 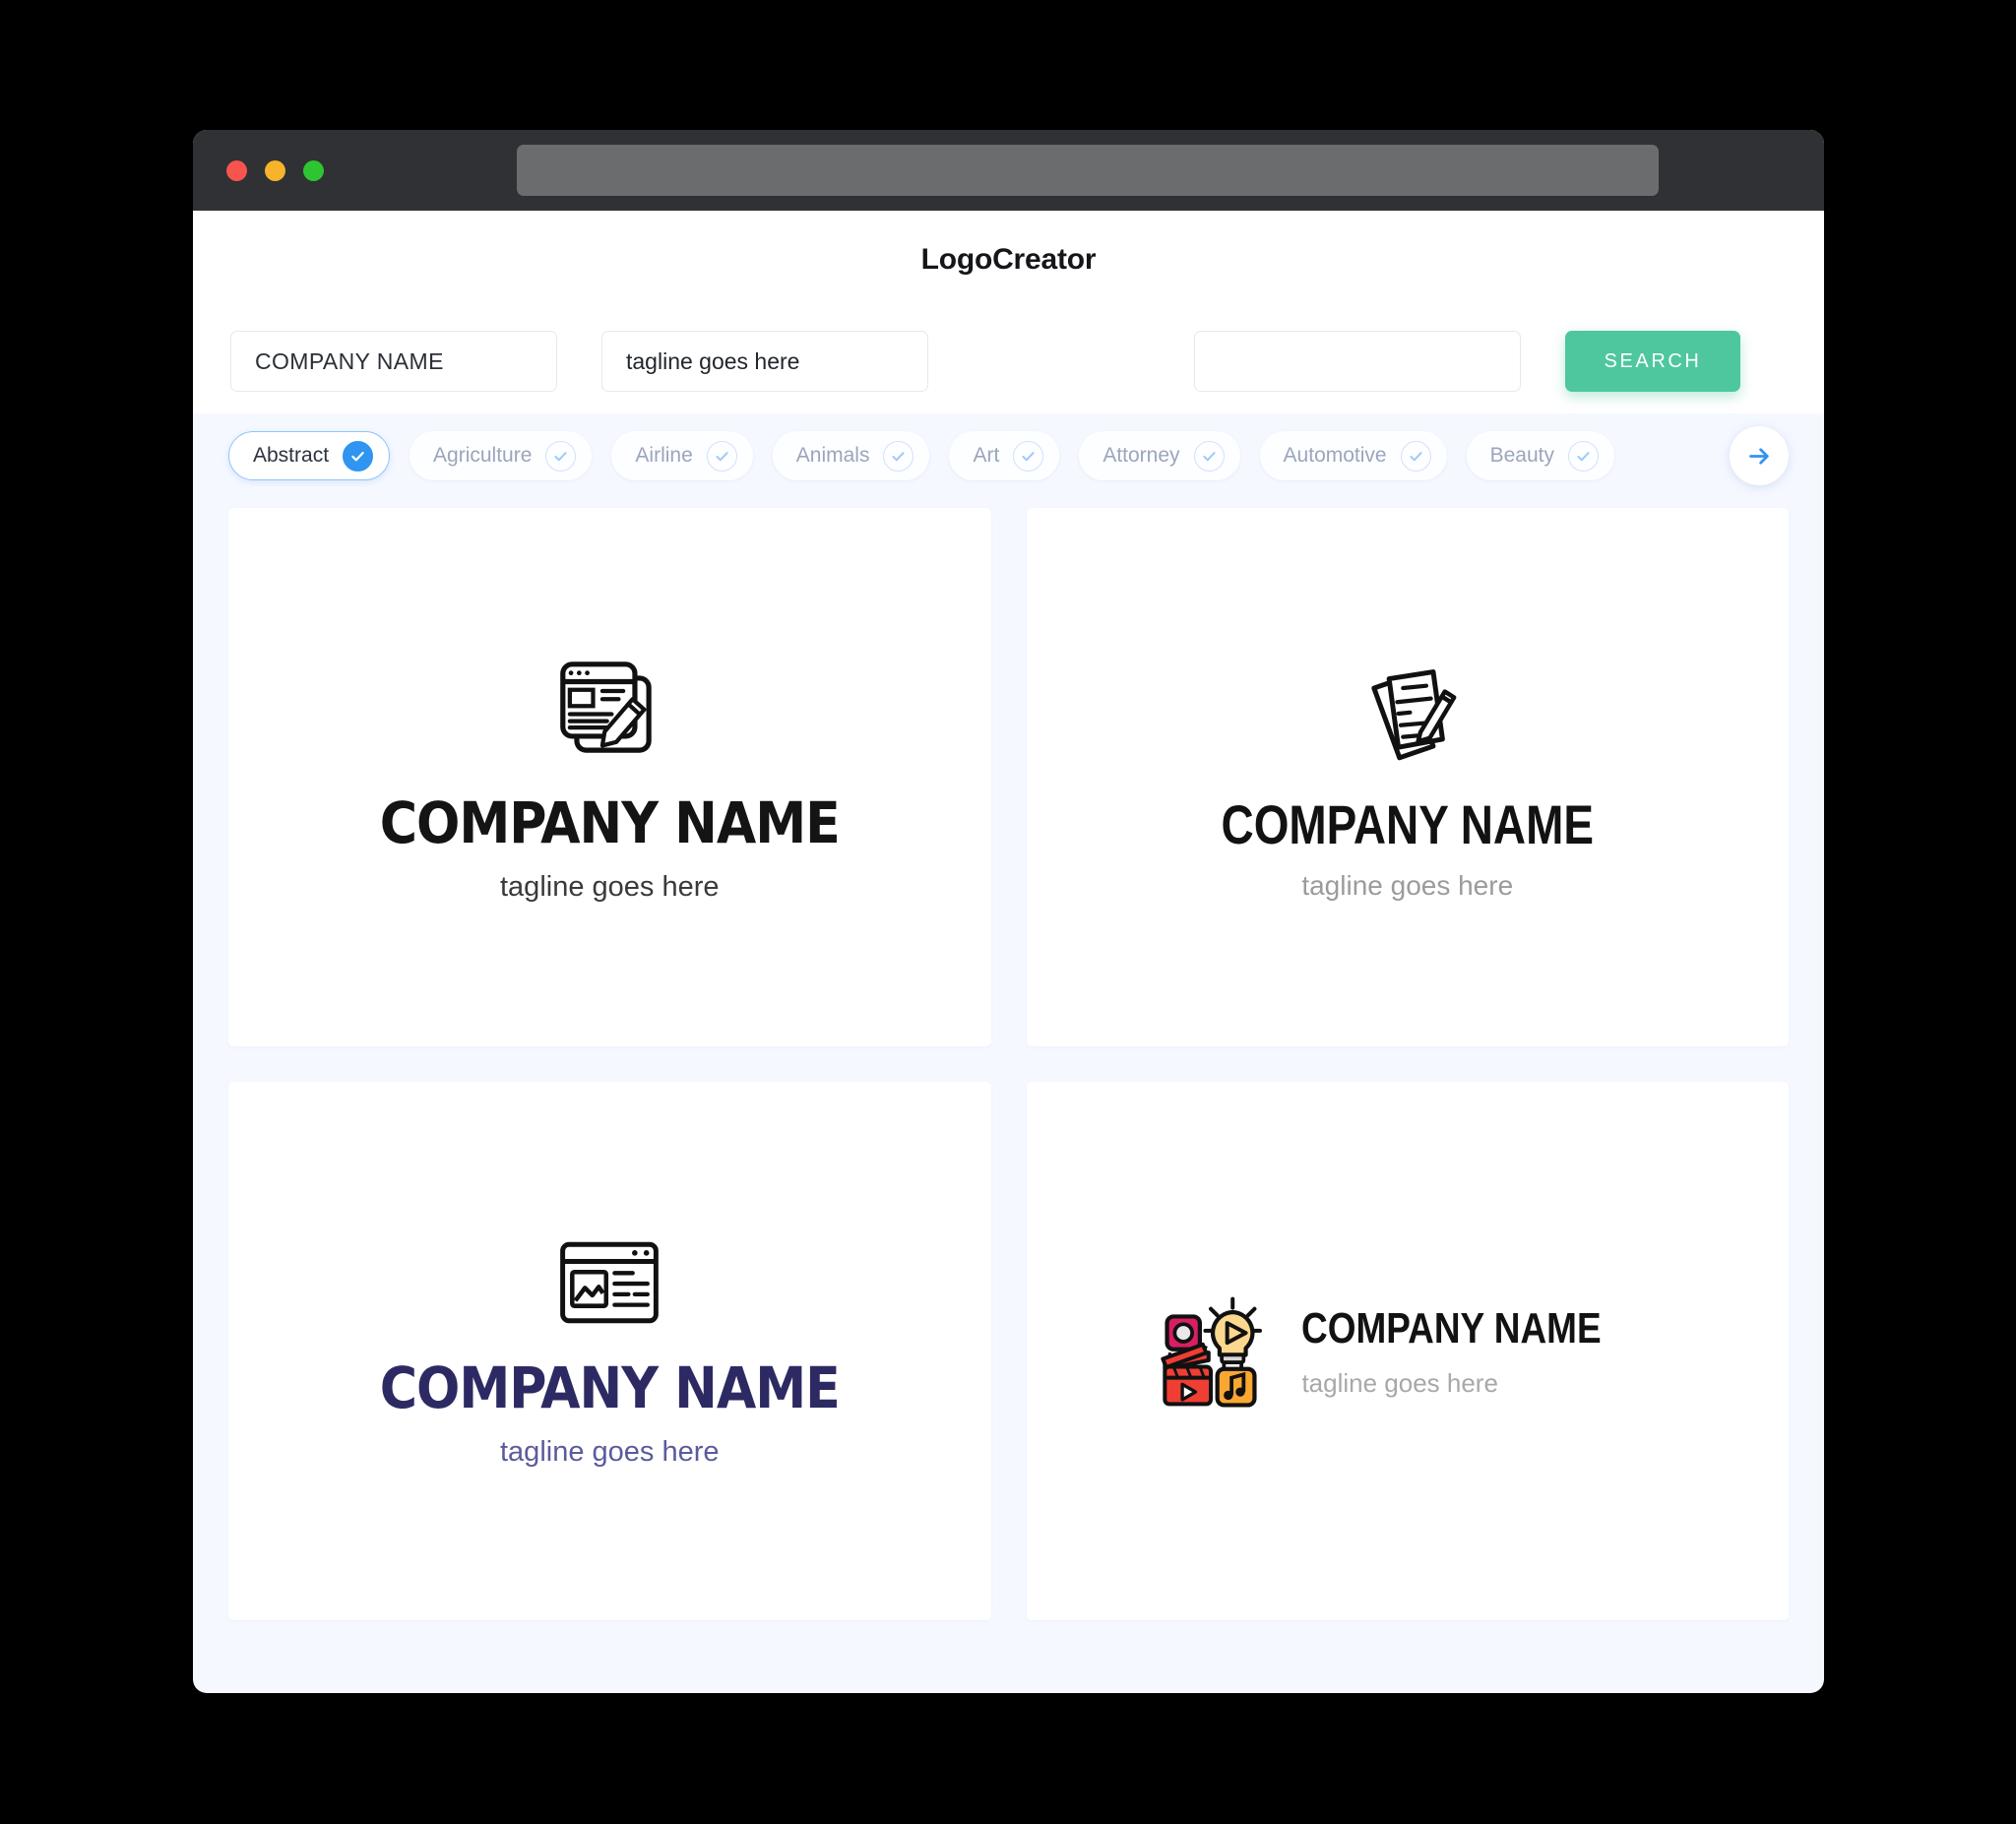 I want to click on documents-pencil-icon, so click(x=1408, y=714).